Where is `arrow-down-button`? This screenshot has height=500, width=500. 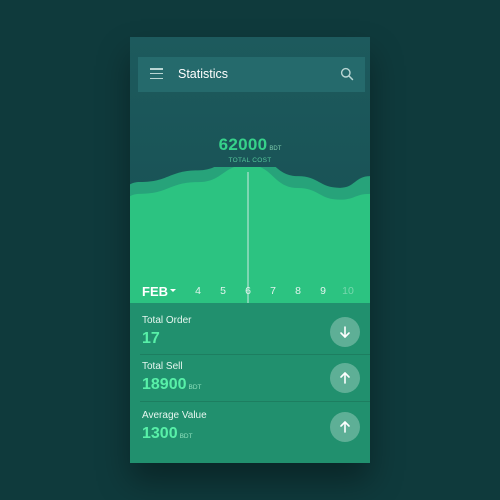
arrow-down-button is located at coordinates (345, 332).